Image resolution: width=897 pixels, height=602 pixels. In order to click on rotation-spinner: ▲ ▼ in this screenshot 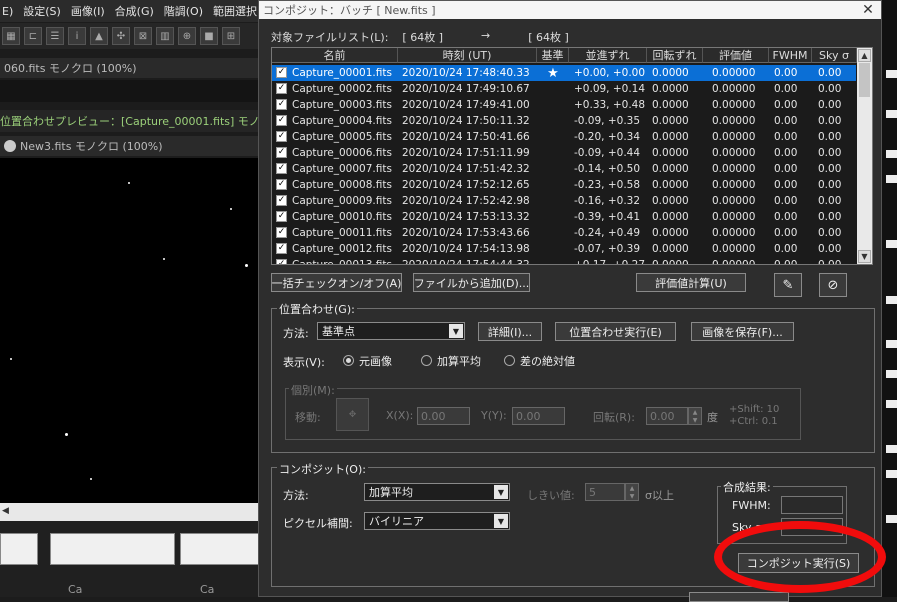, I will do `click(695, 416)`.